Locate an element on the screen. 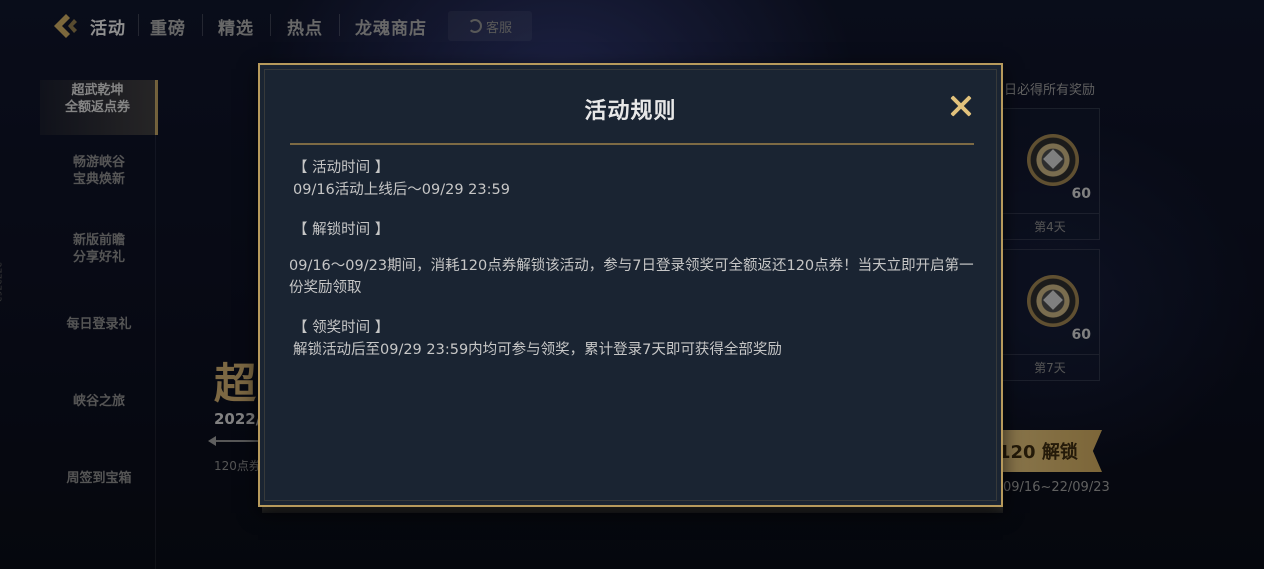 Image resolution: width=1264 pixels, height=569 pixels. section-heading: 【 领奖时间 】 is located at coordinates (341, 328).